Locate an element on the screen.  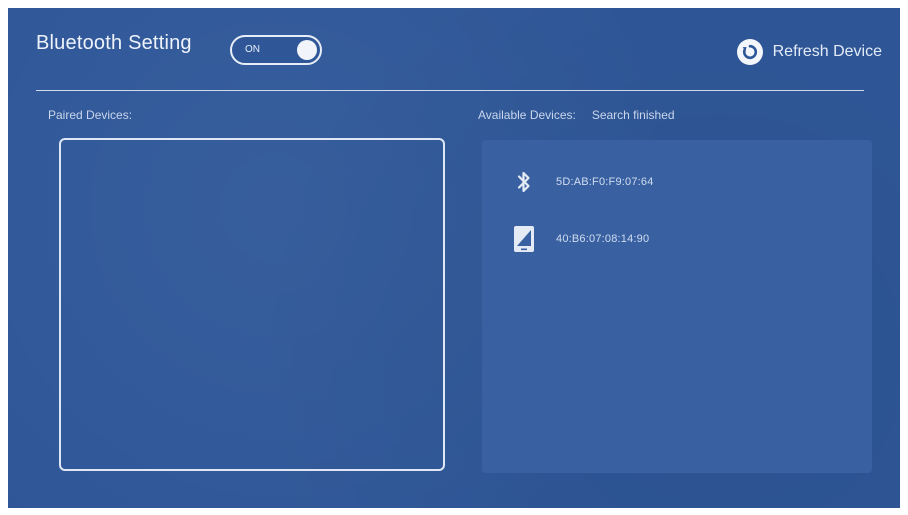
available-devices-heading: Available Devices: Search finished is located at coordinates (576, 115).